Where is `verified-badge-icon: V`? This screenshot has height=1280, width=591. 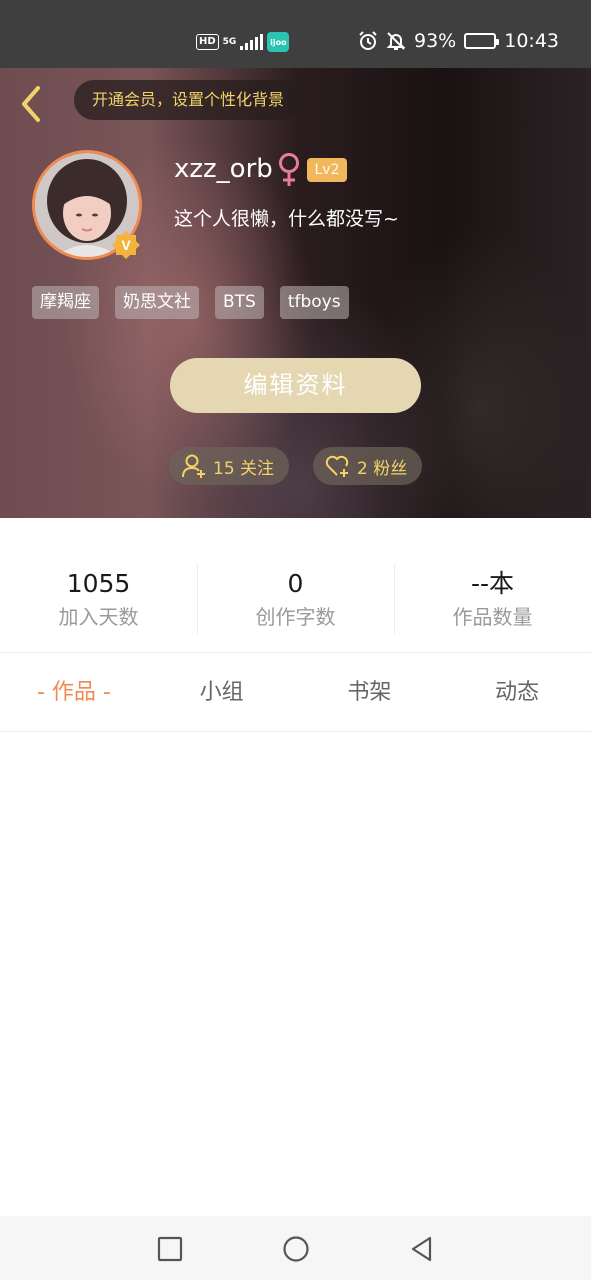 verified-badge-icon: V is located at coordinates (126, 245).